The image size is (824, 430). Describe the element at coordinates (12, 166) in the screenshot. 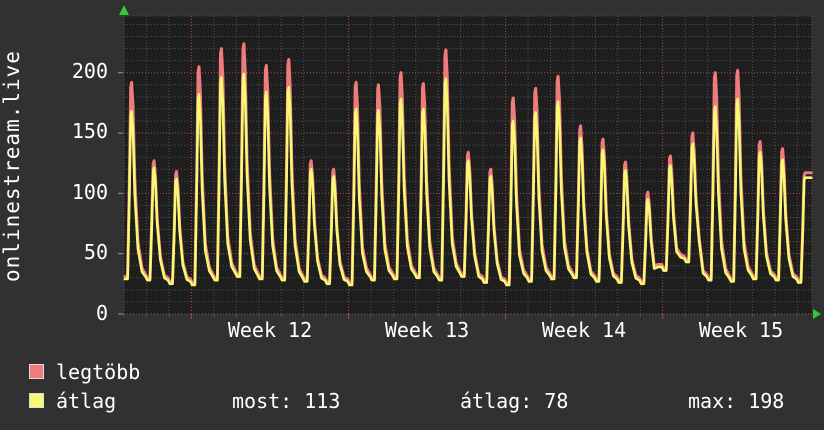

I see `chart-title: onlinestream.live` at that location.